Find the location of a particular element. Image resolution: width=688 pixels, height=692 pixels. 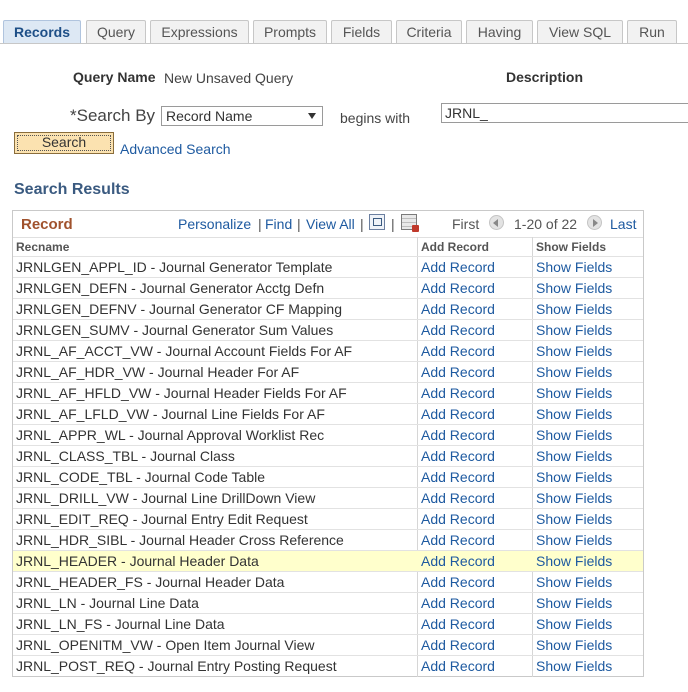

dropdown-caret-icon is located at coordinates (312, 116).